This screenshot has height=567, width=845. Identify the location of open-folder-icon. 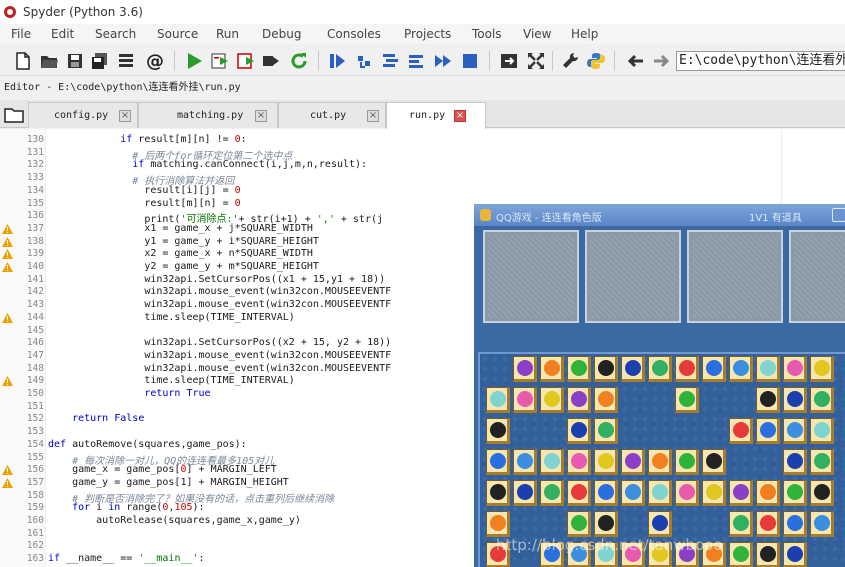
(49, 61).